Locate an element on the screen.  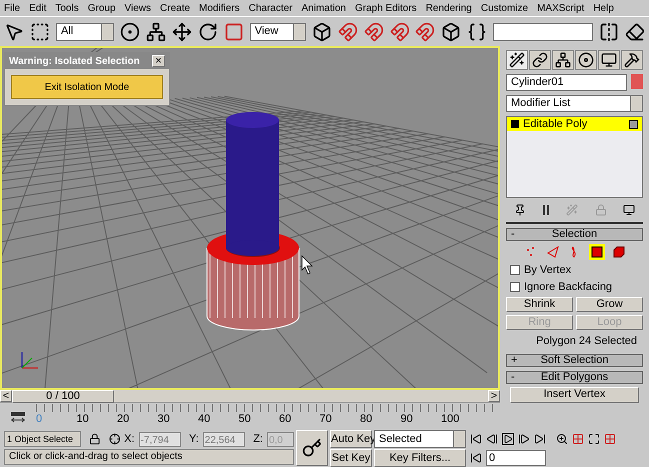
element-icon is located at coordinates (618, 252).